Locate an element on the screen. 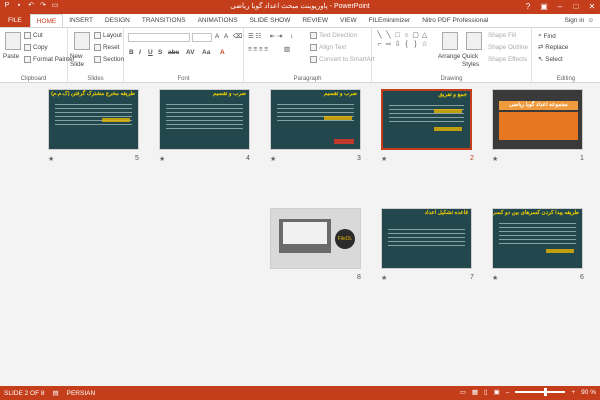  arrow-right-shape-icon: ⇨ is located at coordinates (388, 44).